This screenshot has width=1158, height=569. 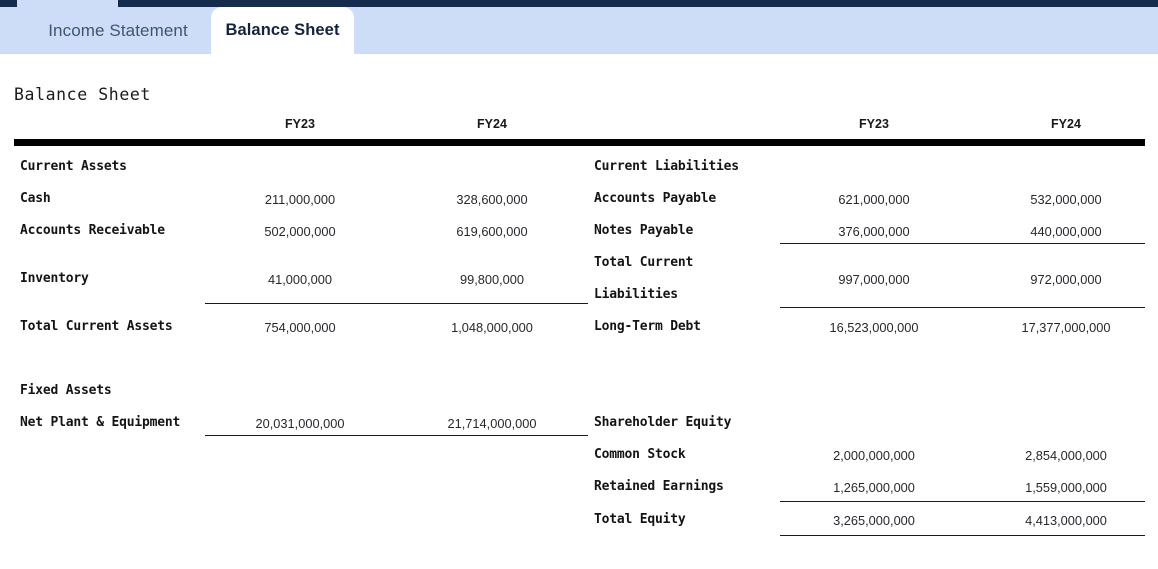 What do you see at coordinates (282, 30) in the screenshot?
I see `tab-balance-sheet: Balance Sheet` at bounding box center [282, 30].